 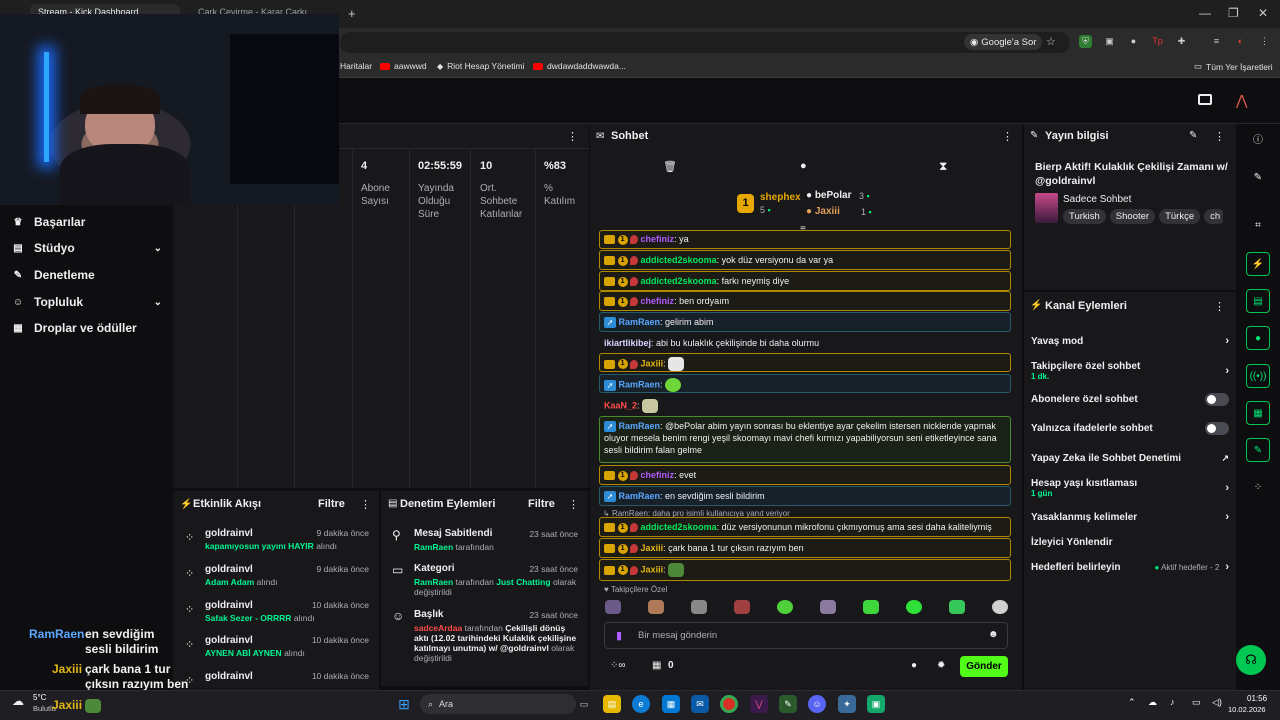 I want to click on volume-icon: ◁), so click(x=1217, y=702).